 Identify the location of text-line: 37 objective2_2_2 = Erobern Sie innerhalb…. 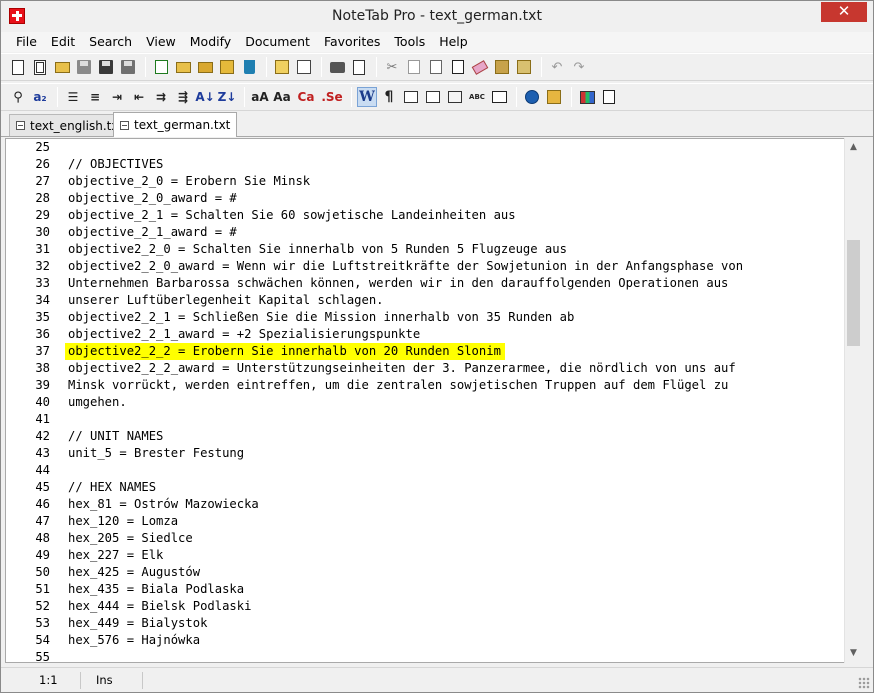
(425, 351).